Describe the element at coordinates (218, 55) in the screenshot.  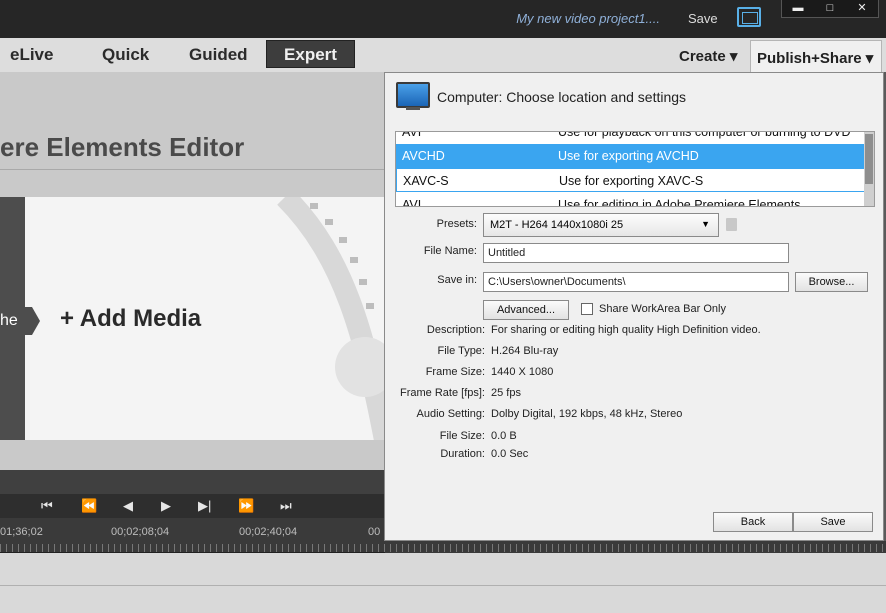
I see `tab-guided: Guided` at that location.